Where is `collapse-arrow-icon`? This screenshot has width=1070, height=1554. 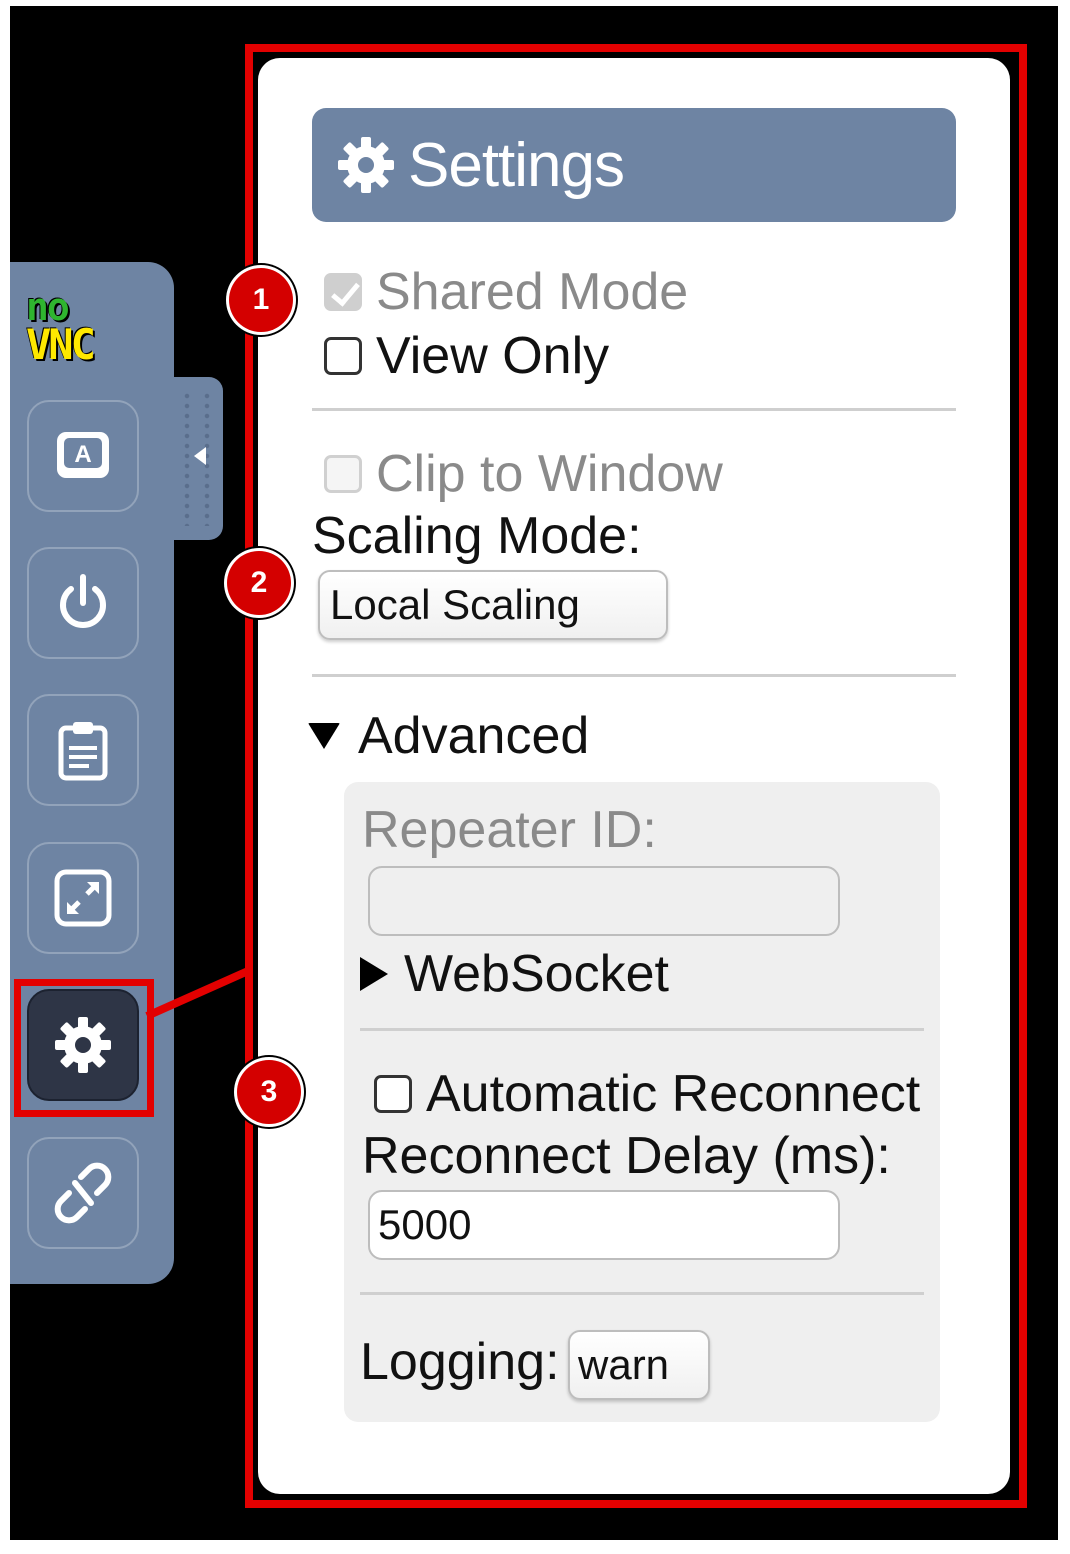
collapse-arrow-icon is located at coordinates (200, 456).